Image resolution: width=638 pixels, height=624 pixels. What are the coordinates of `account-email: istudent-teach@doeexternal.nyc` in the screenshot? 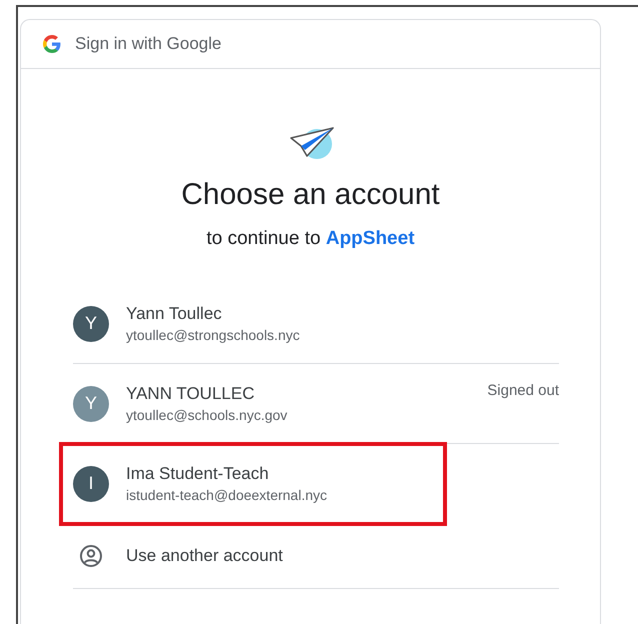 It's located at (226, 495).